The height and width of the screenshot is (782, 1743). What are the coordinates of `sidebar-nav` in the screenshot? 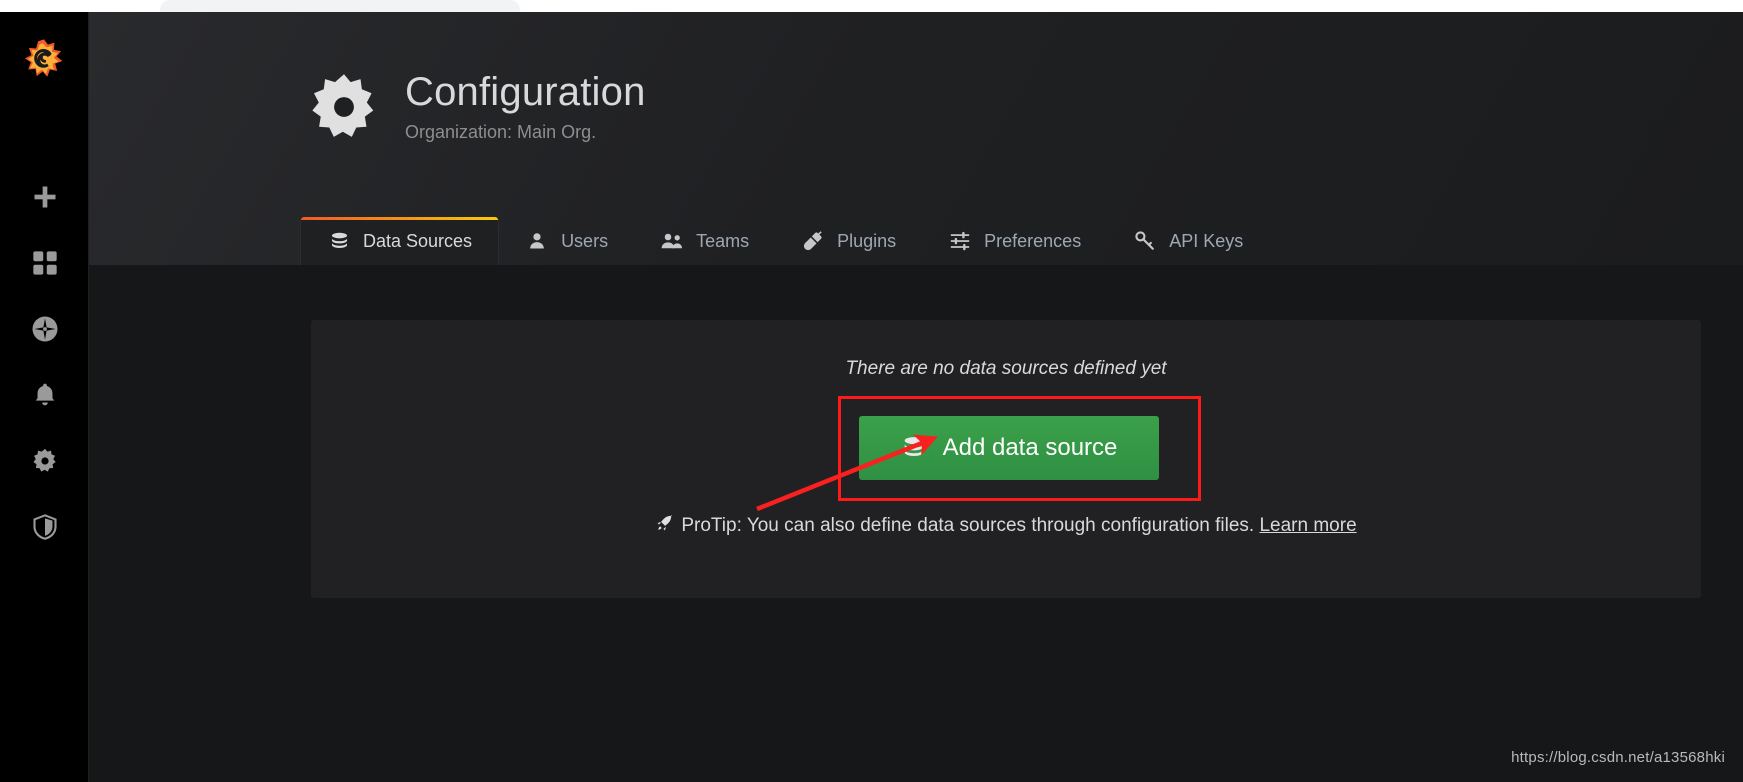 It's located at (44, 362).